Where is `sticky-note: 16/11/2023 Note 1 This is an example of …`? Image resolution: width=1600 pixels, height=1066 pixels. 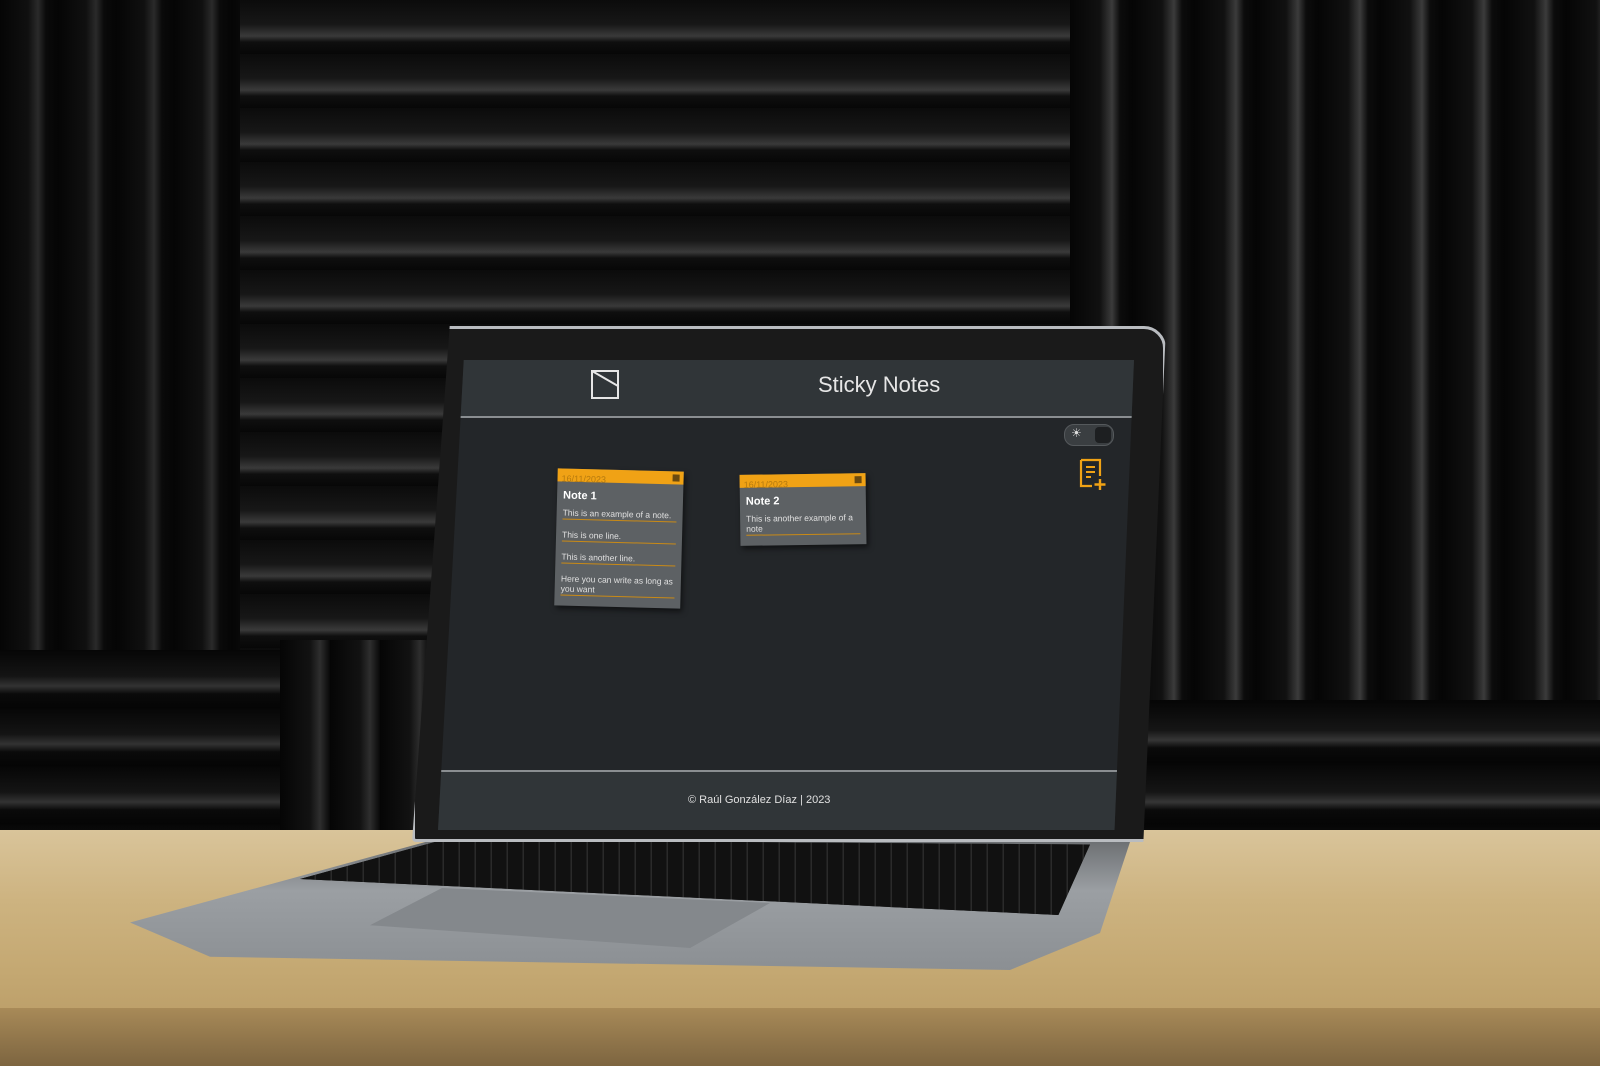
sticky-note: 16/11/2023 Note 1 This is an example of … is located at coordinates (619, 538).